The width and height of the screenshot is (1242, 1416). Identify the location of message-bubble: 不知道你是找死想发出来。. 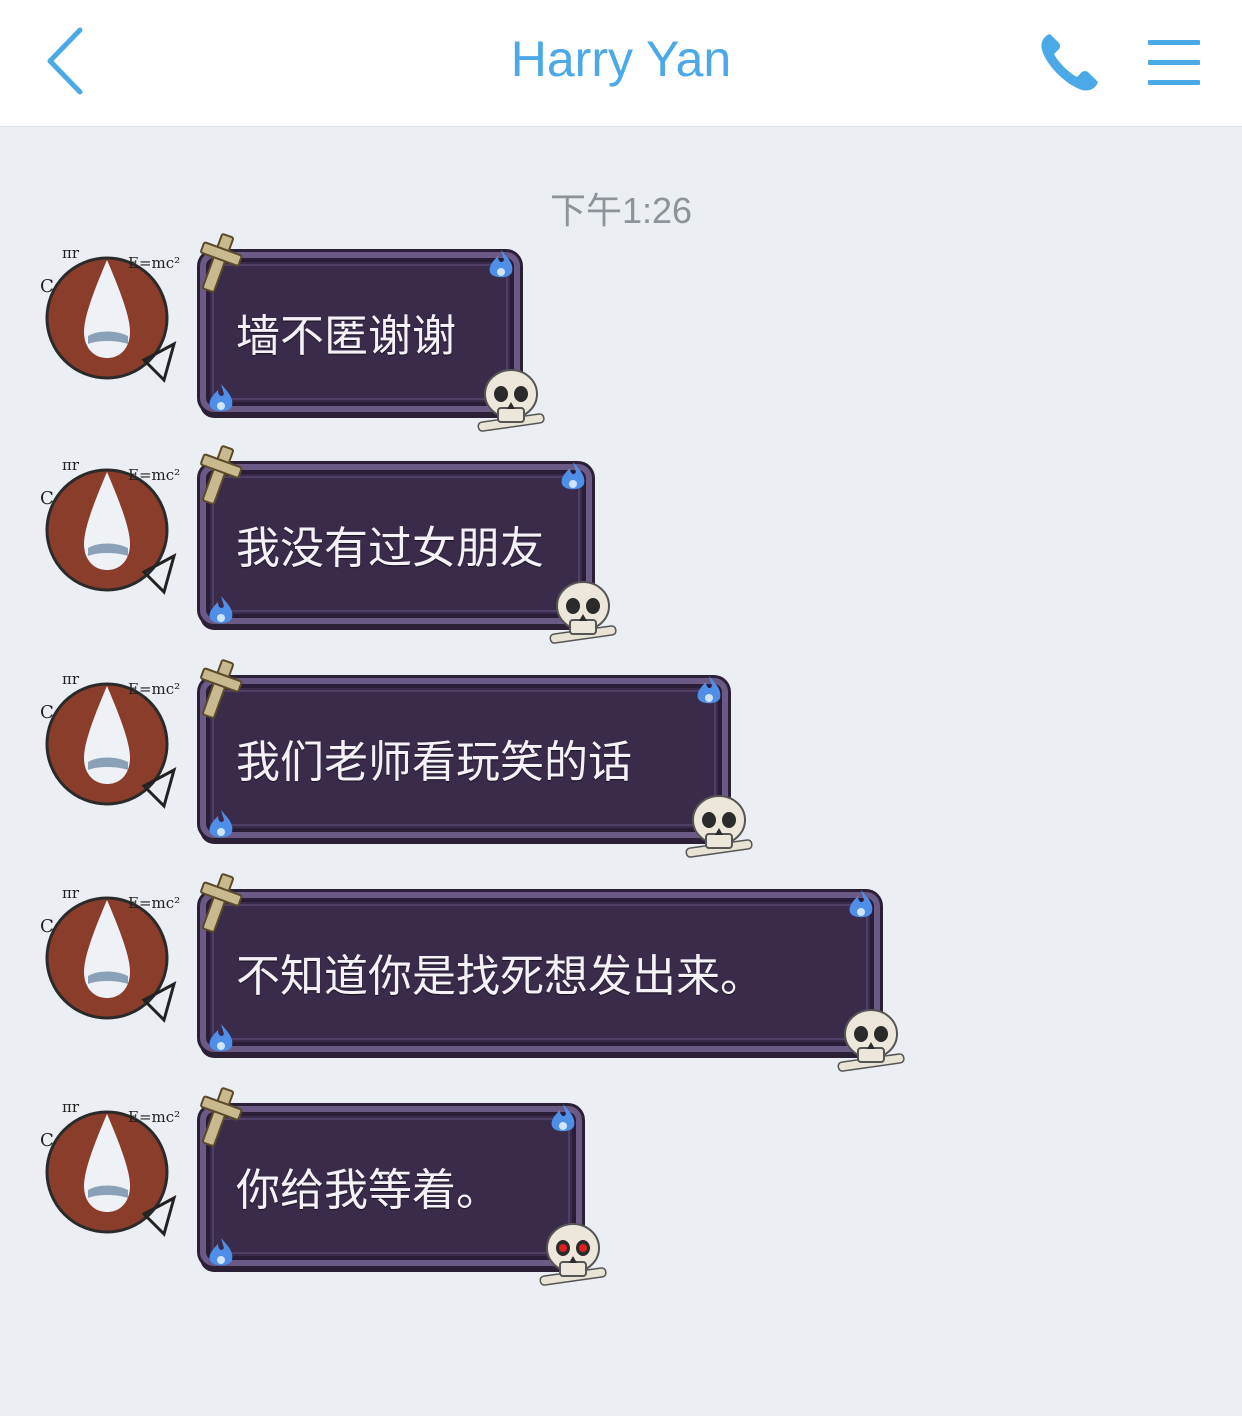
(552, 972).